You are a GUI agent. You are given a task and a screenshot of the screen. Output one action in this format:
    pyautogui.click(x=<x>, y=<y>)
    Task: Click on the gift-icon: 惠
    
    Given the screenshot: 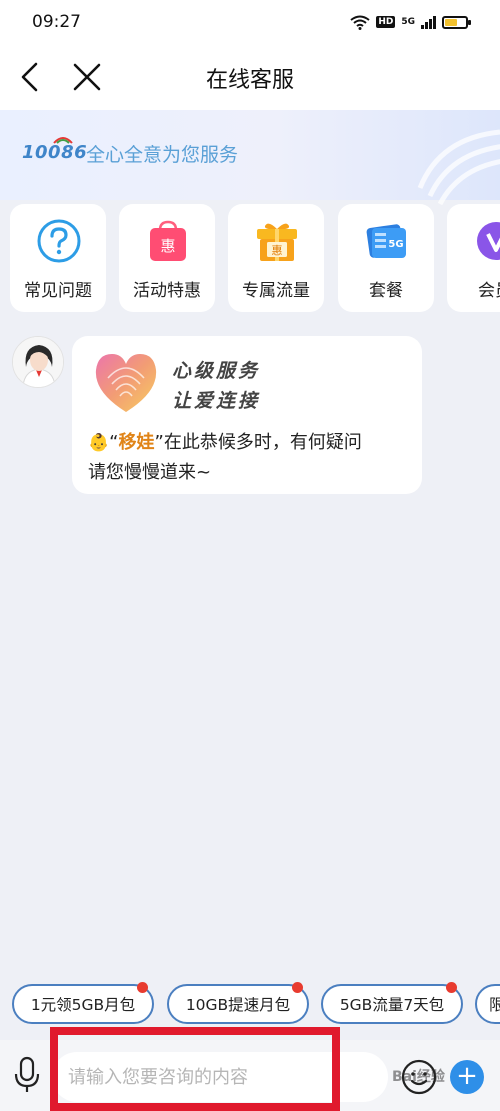 What is the action you would take?
    pyautogui.click(x=277, y=242)
    